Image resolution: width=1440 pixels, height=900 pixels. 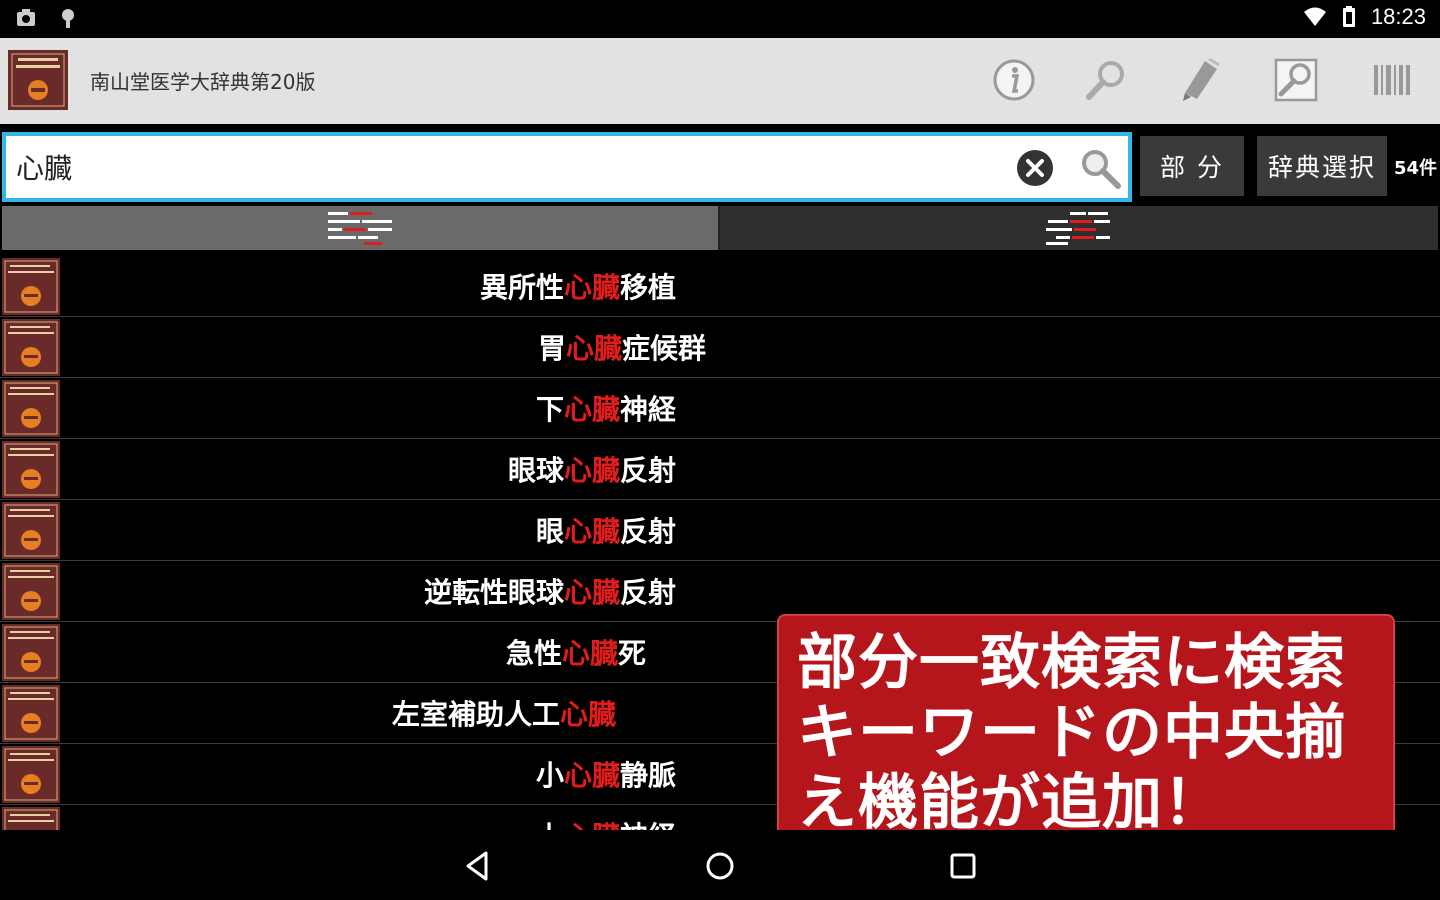 I want to click on zoom-search-button, so click(x=1296, y=80).